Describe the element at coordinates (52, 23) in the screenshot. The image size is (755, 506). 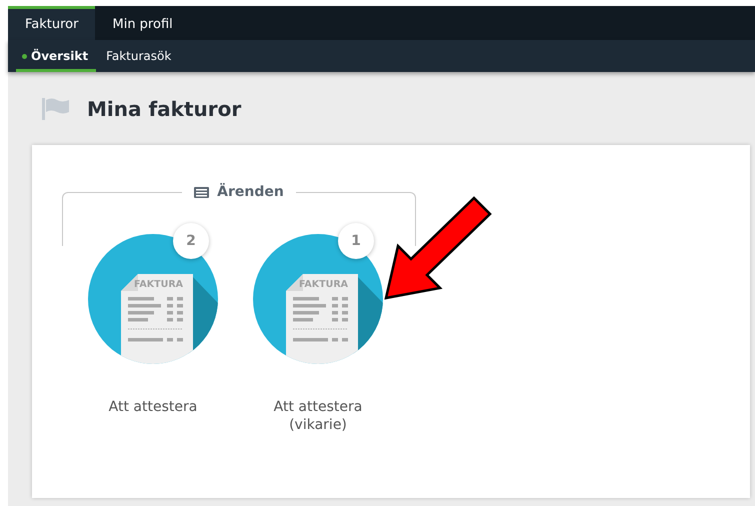
I see `nav-tab: Fakturor` at that location.